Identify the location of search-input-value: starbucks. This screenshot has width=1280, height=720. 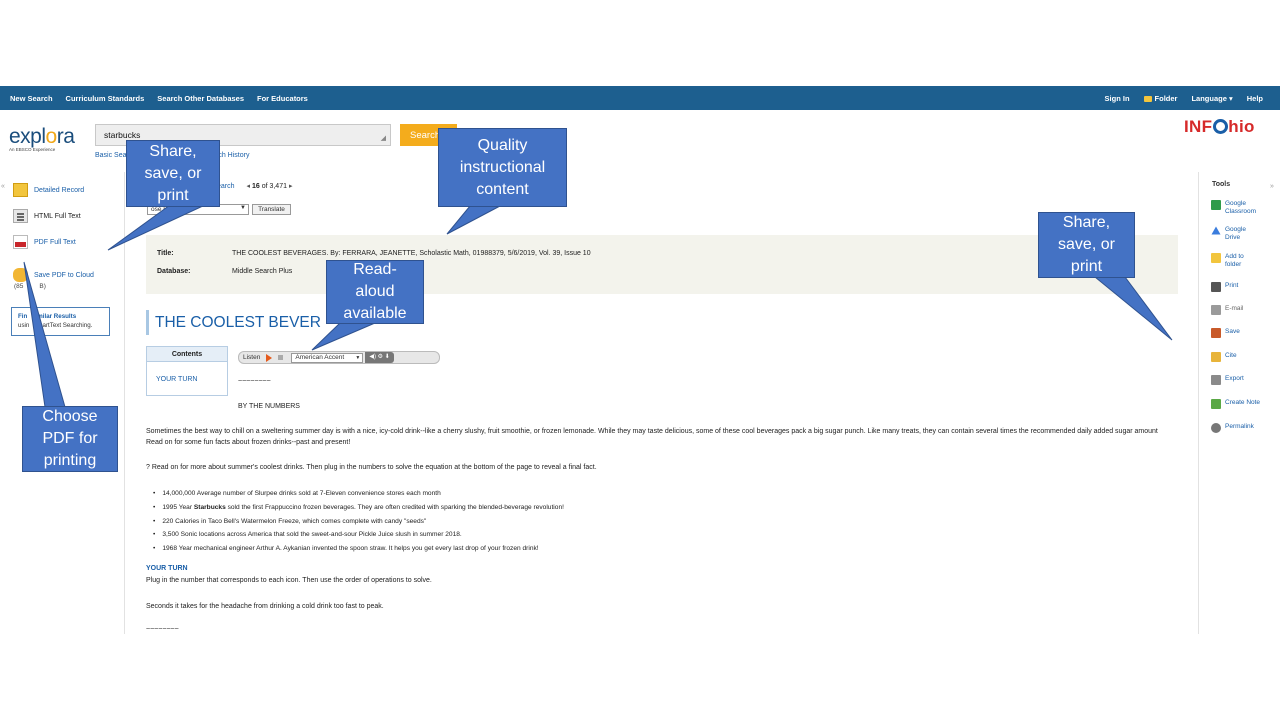
(122, 135).